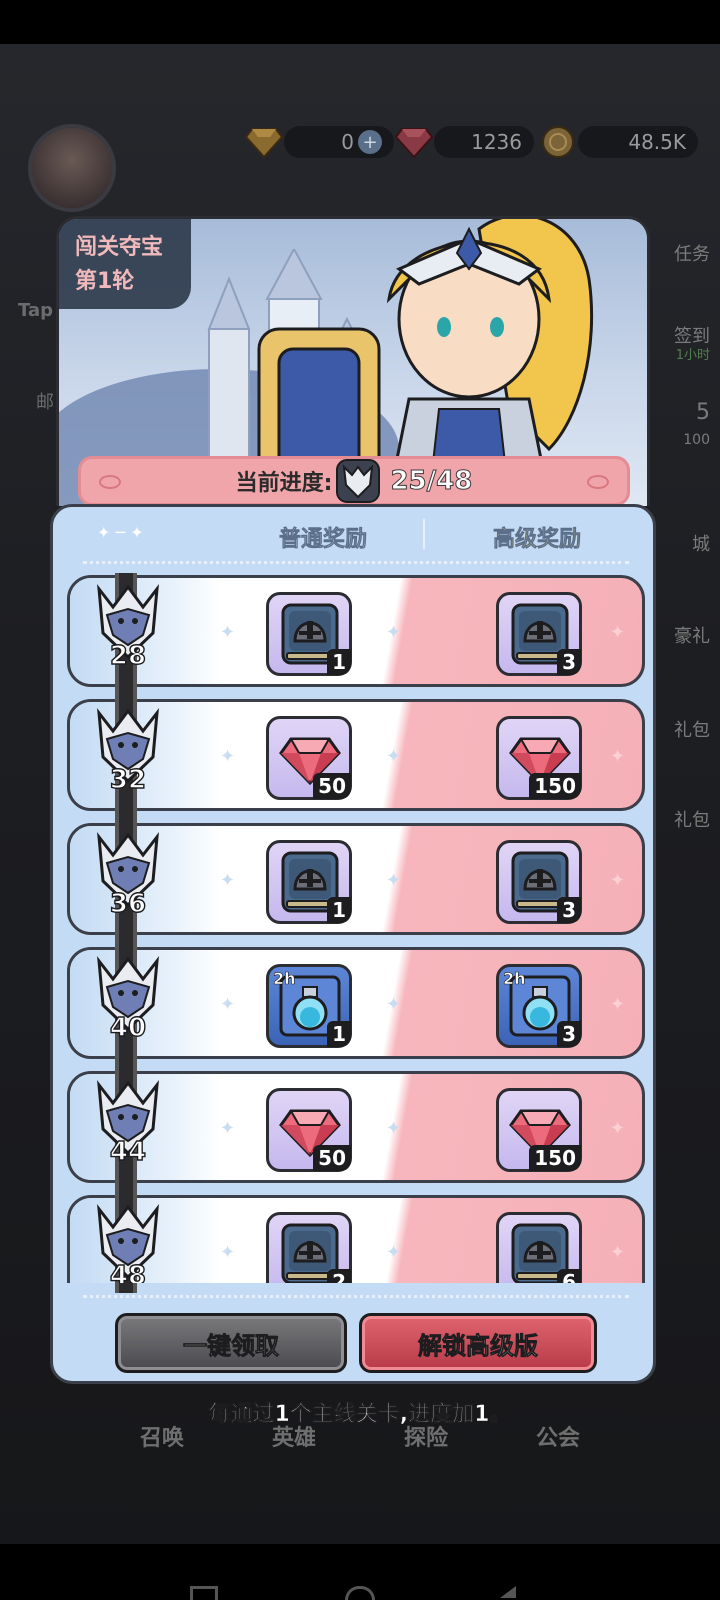  Describe the element at coordinates (204, 1593) in the screenshot. I see `nav-recent-apps-icon` at that location.